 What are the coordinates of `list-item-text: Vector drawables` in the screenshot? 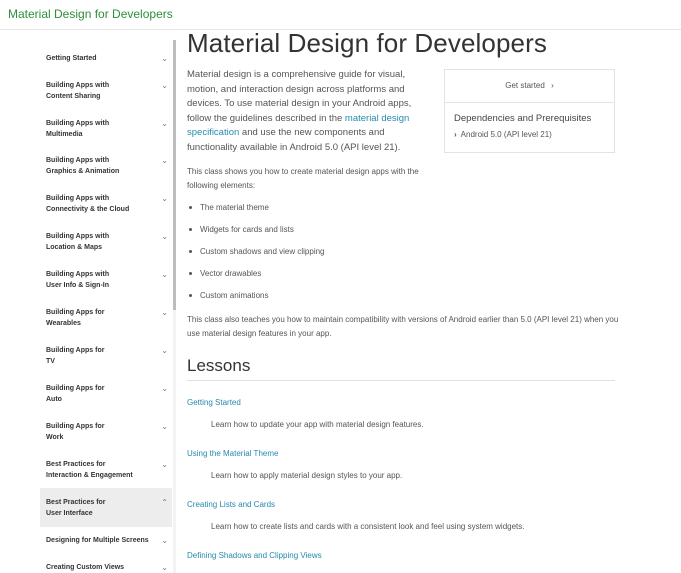 It's located at (231, 273).